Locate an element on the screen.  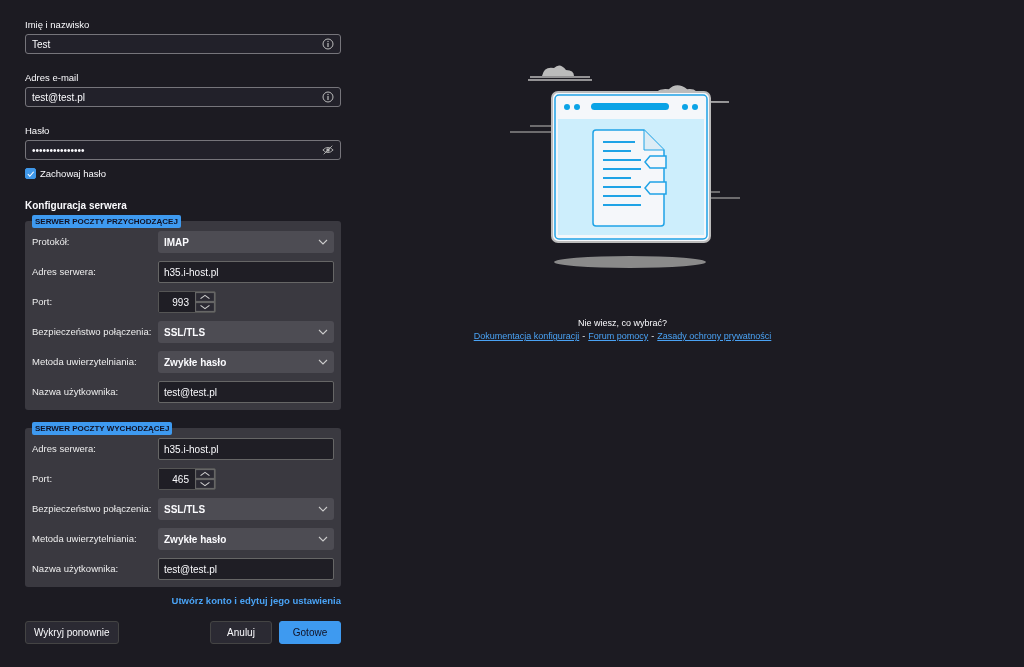
done-button: Gotowe is located at coordinates (310, 632).